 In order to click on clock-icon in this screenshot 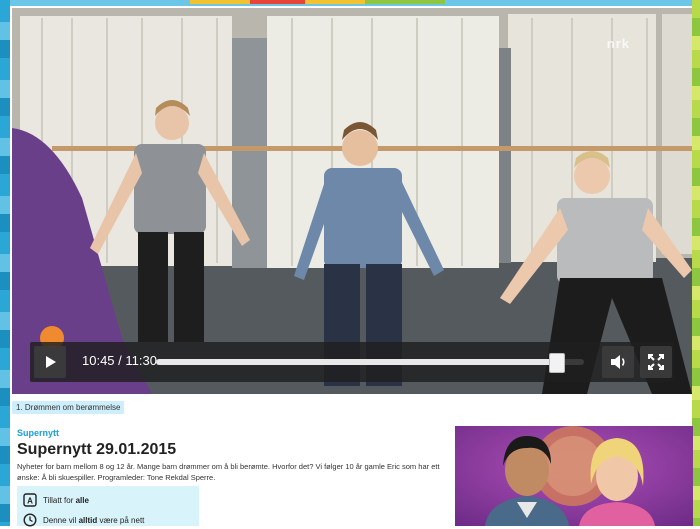, I will do `click(30, 520)`.